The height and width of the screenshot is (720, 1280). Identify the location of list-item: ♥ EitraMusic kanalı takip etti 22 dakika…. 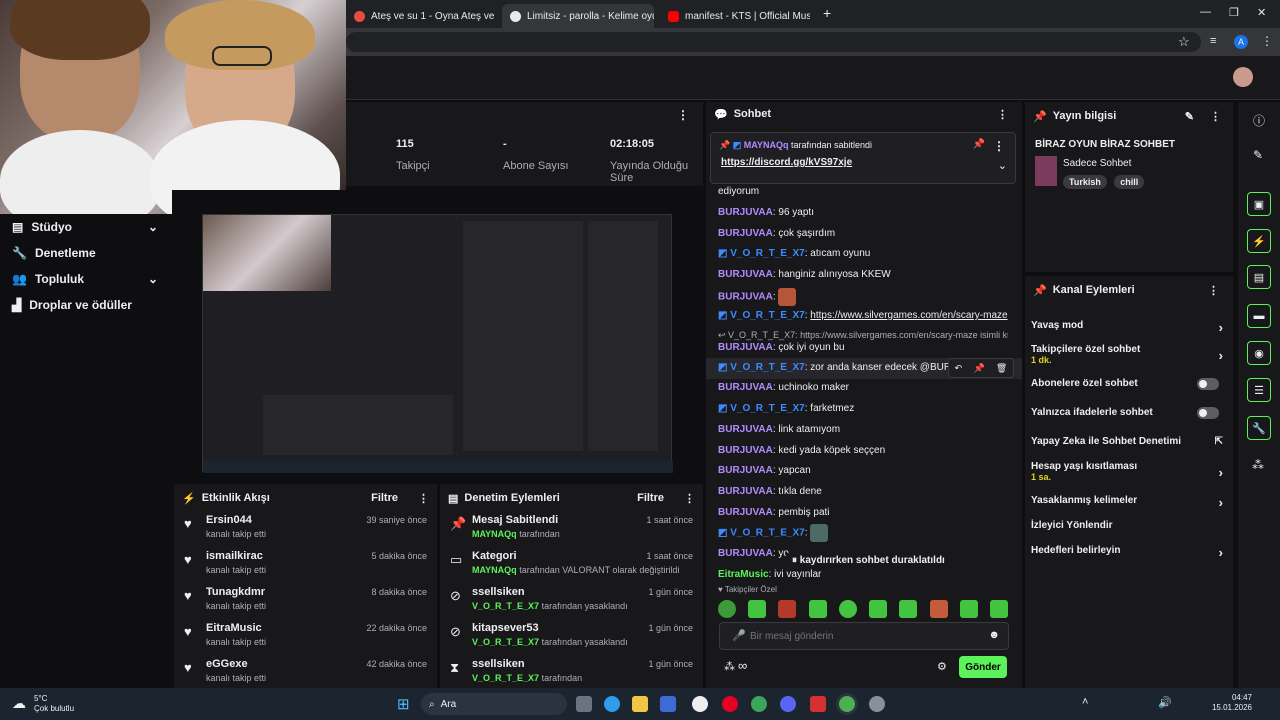
(305, 638).